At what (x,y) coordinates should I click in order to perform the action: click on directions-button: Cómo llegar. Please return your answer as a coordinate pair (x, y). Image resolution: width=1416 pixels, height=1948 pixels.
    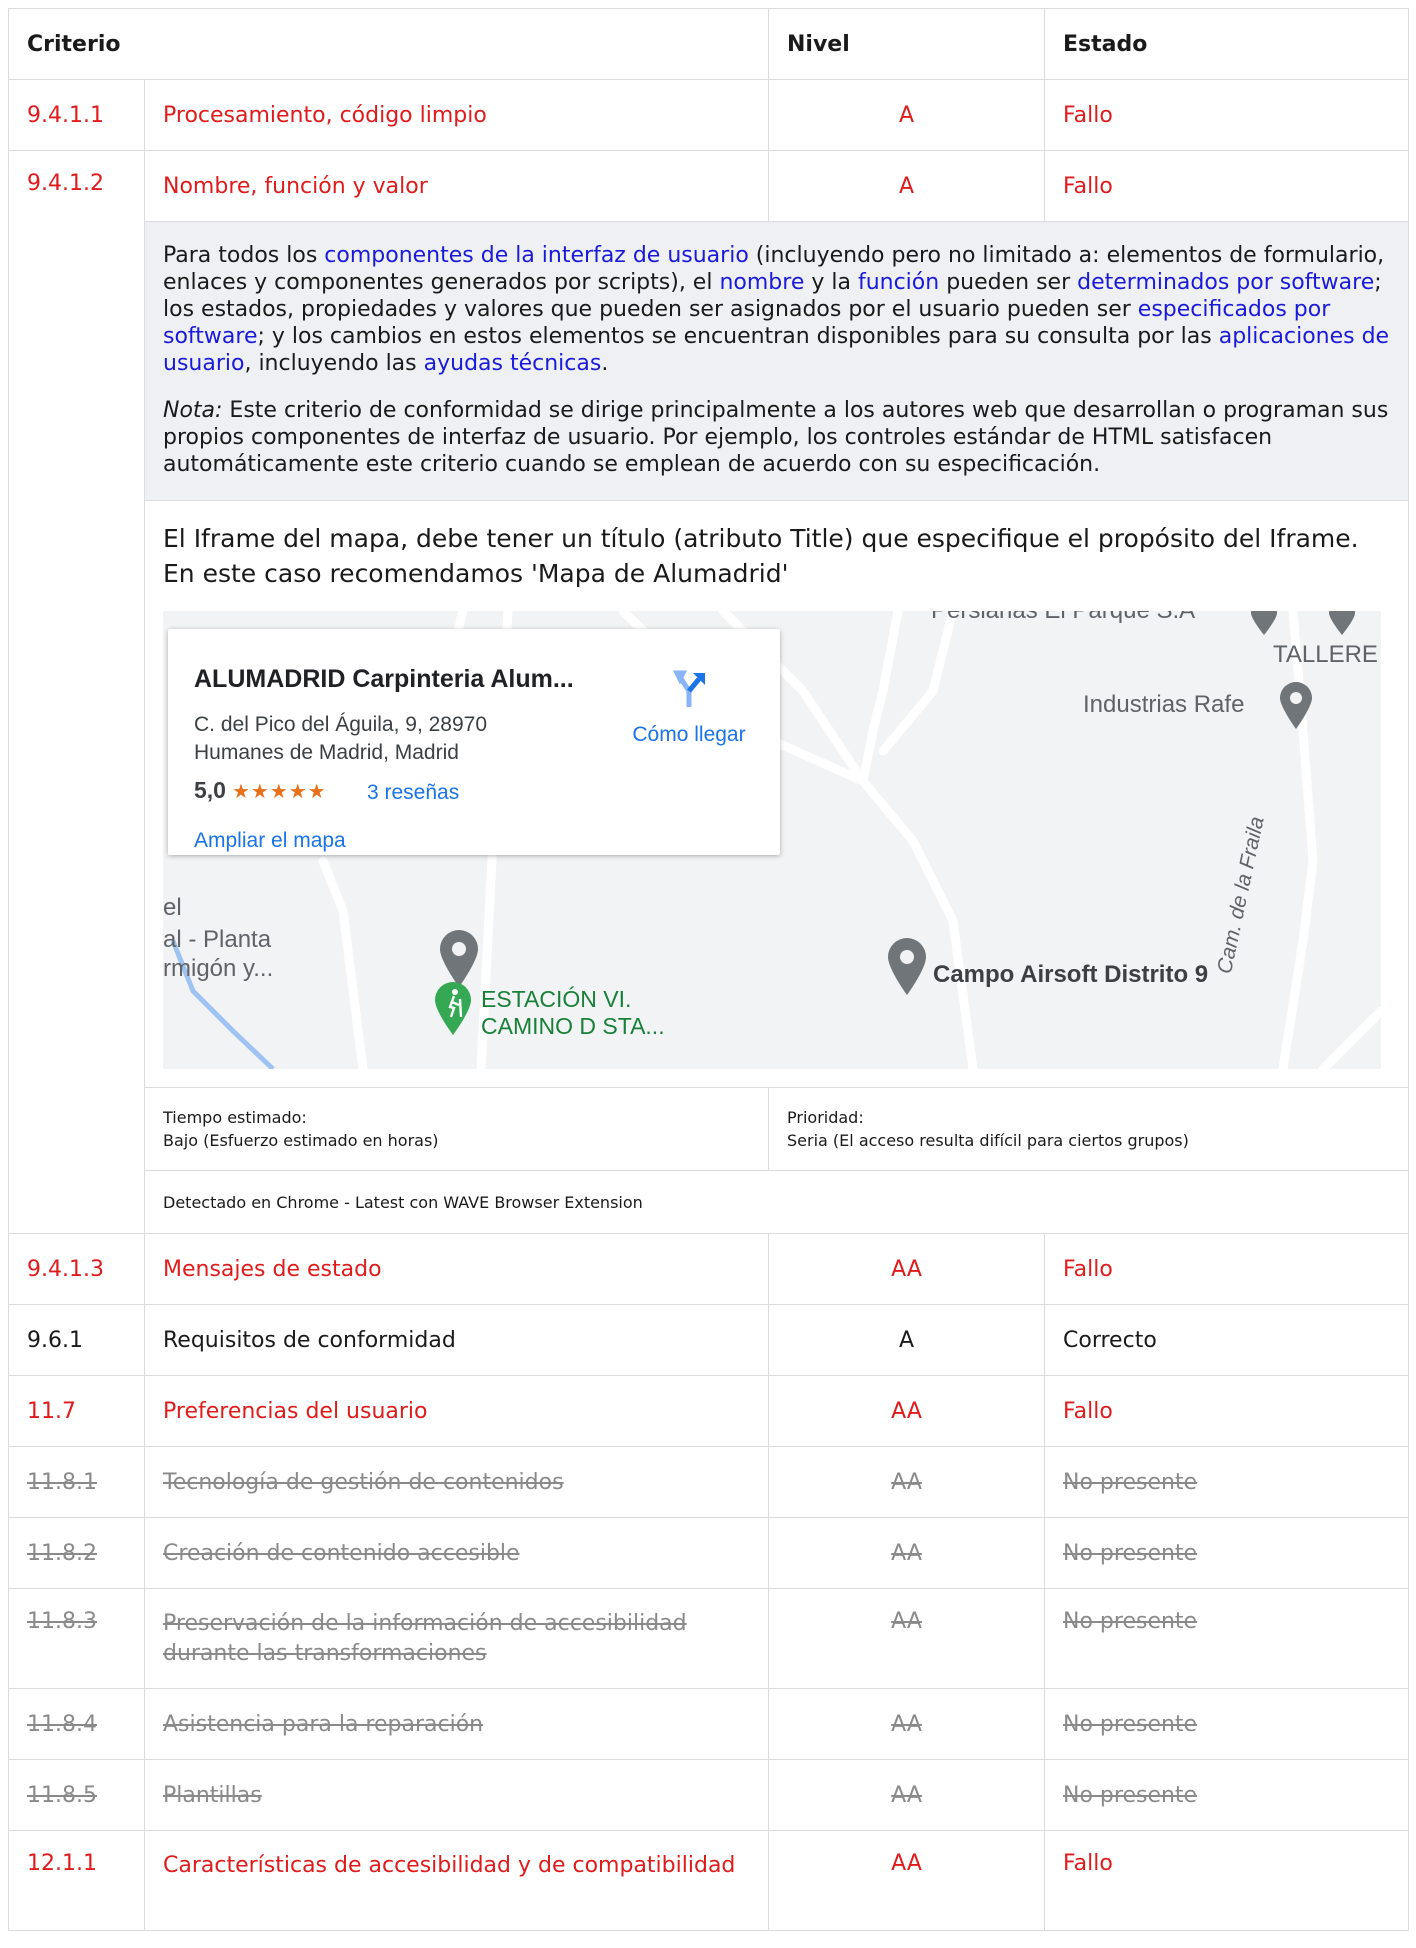
    Looking at the image, I should click on (689, 708).